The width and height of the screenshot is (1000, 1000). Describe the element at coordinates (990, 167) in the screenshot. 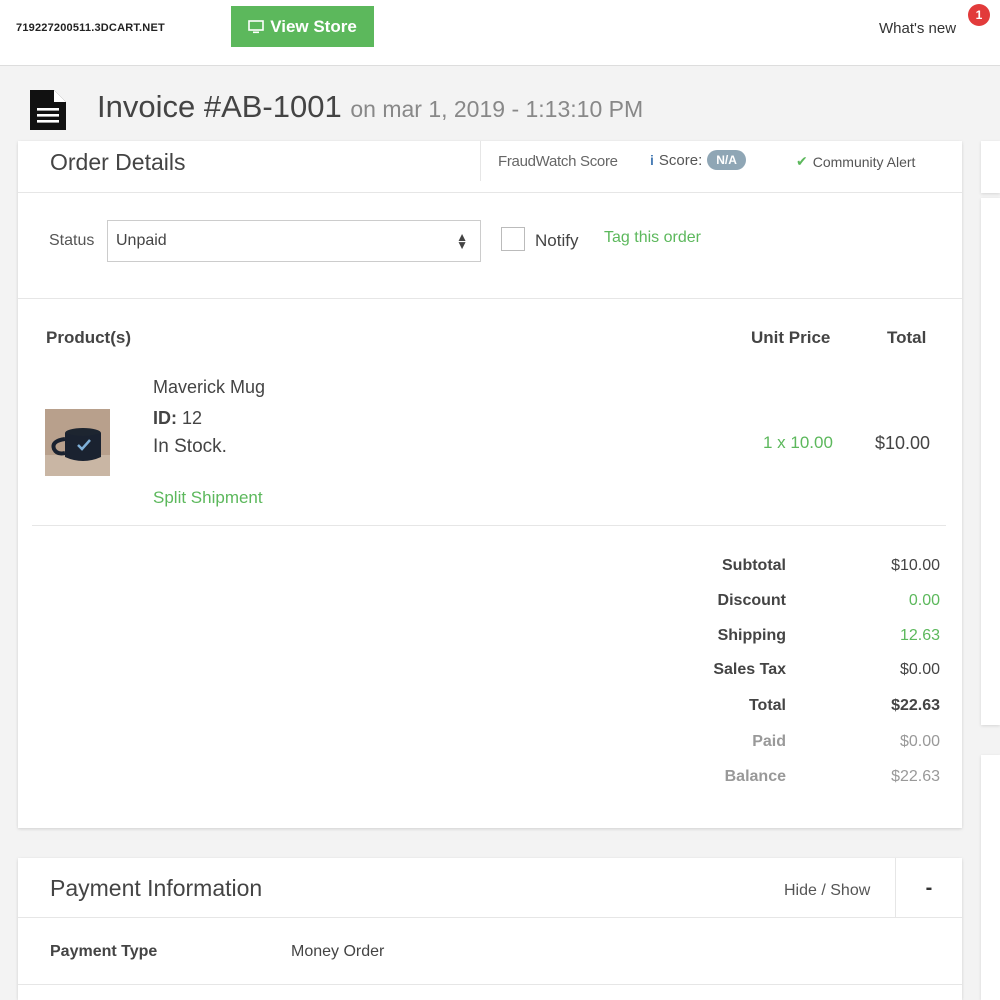

I see `side-panel-top` at that location.